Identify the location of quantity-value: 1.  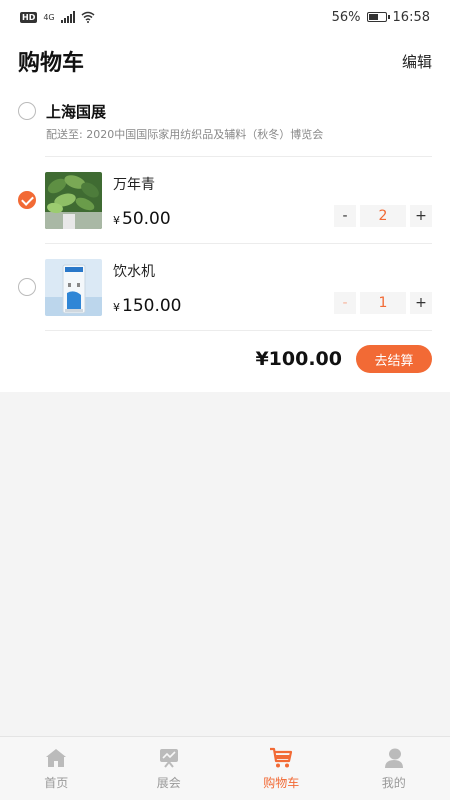
(383, 303).